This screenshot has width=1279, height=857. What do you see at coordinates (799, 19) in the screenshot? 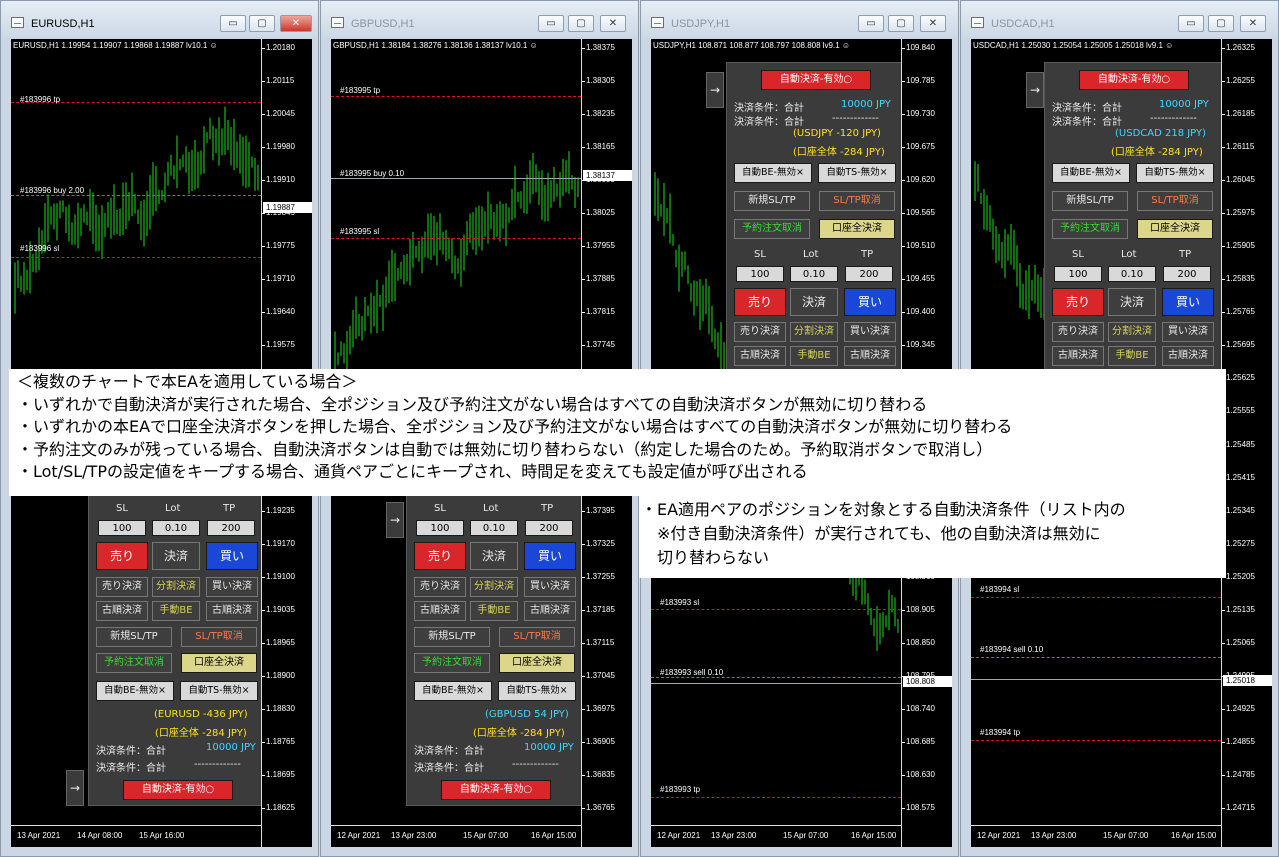
I see `title-bar: USDJPY,H1 ▭ ▢ ✕` at bounding box center [799, 19].